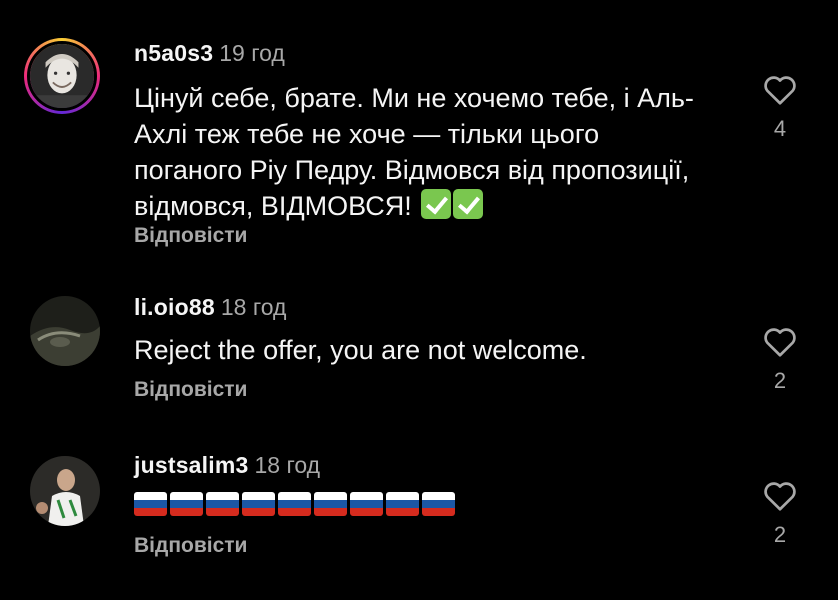 This screenshot has height=600, width=838. I want to click on comment-header: justsalim3 18 год, so click(227, 465).